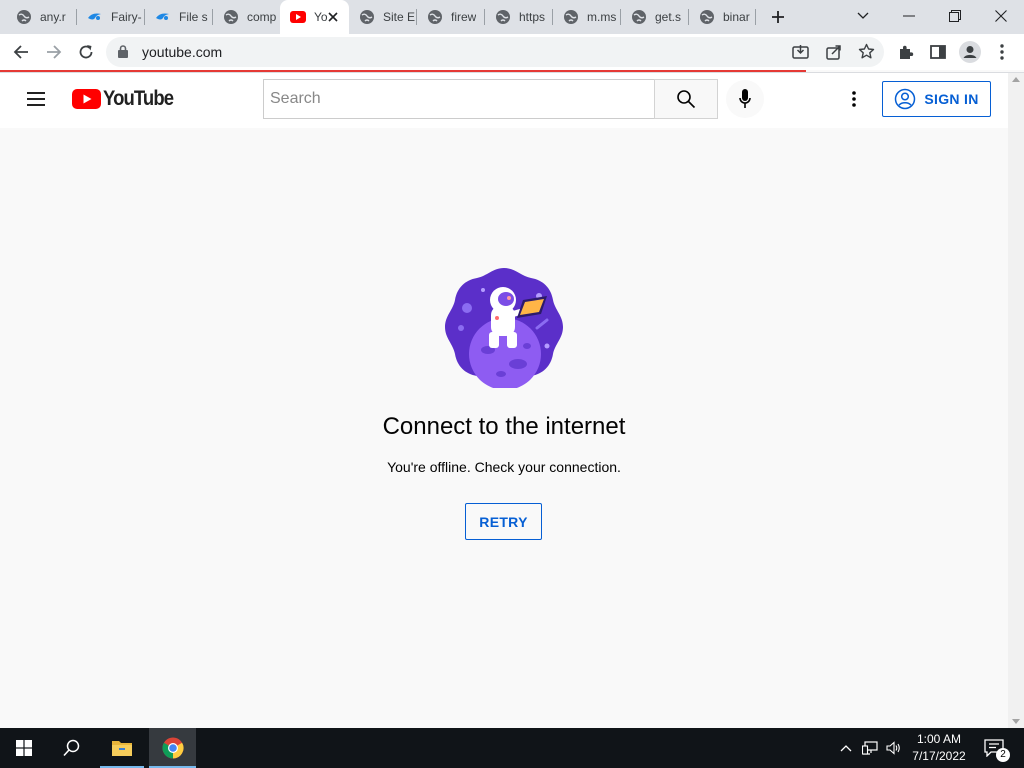 The width and height of the screenshot is (1024, 768). What do you see at coordinates (755, 17) in the screenshot?
I see `tab-separator` at bounding box center [755, 17].